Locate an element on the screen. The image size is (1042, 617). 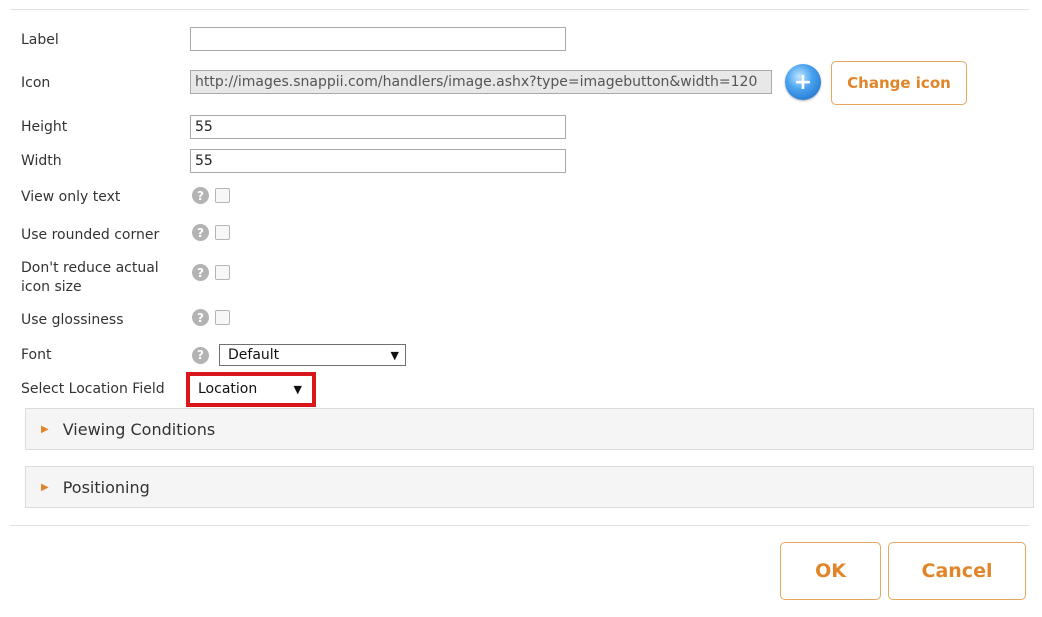
font-select: Default ▼ is located at coordinates (312, 355).